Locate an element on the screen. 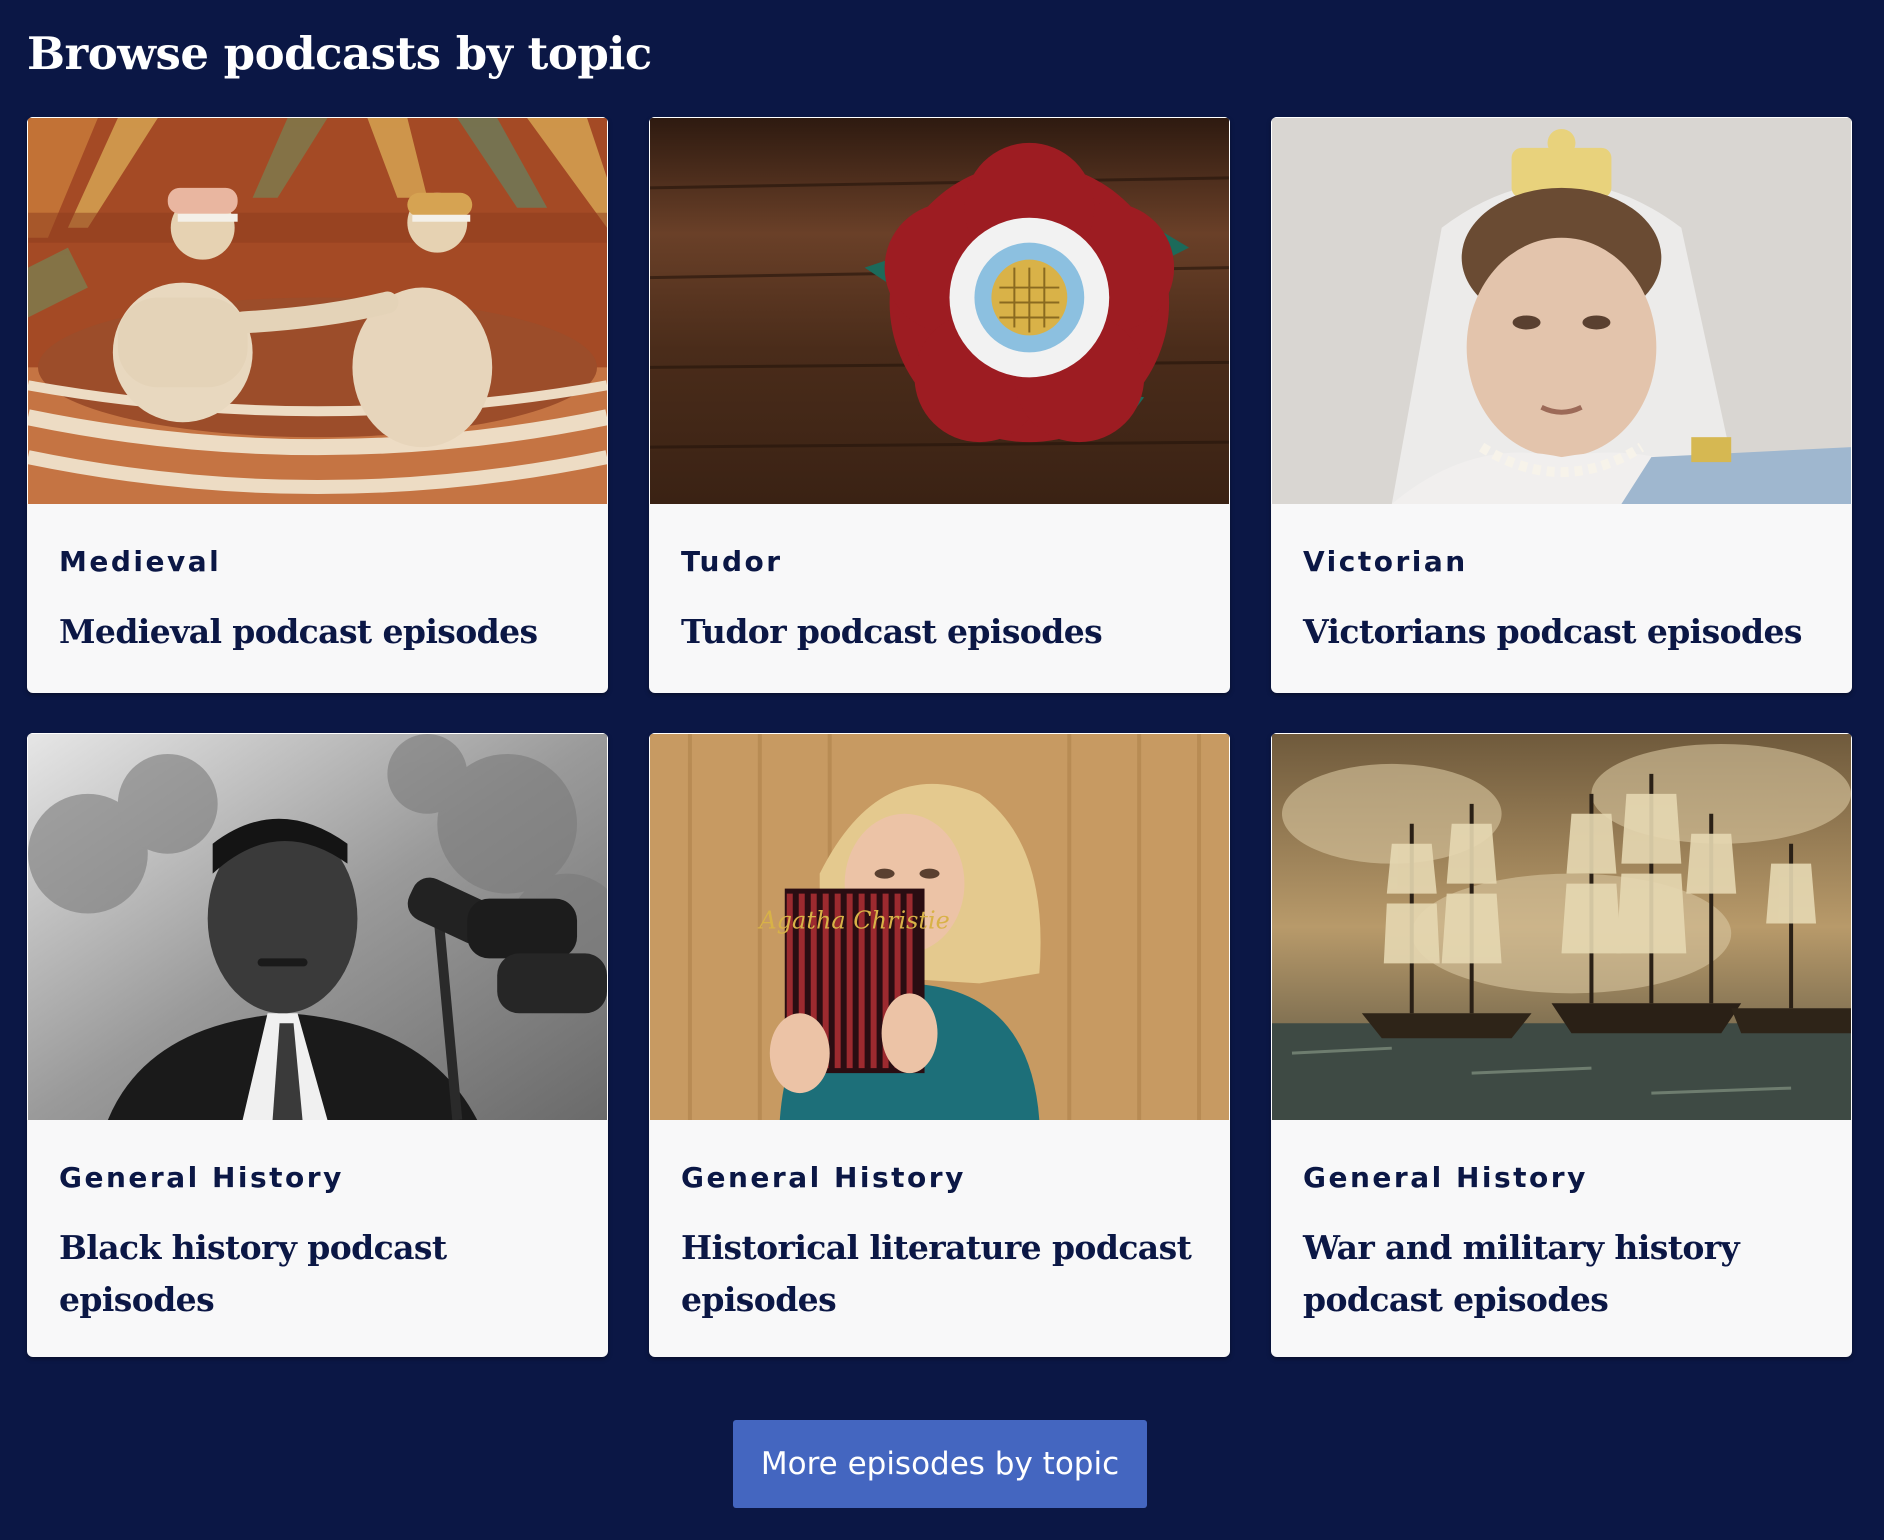 The image size is (1884, 1540). card-title: Medieval podcast episodes is located at coordinates (317, 632).